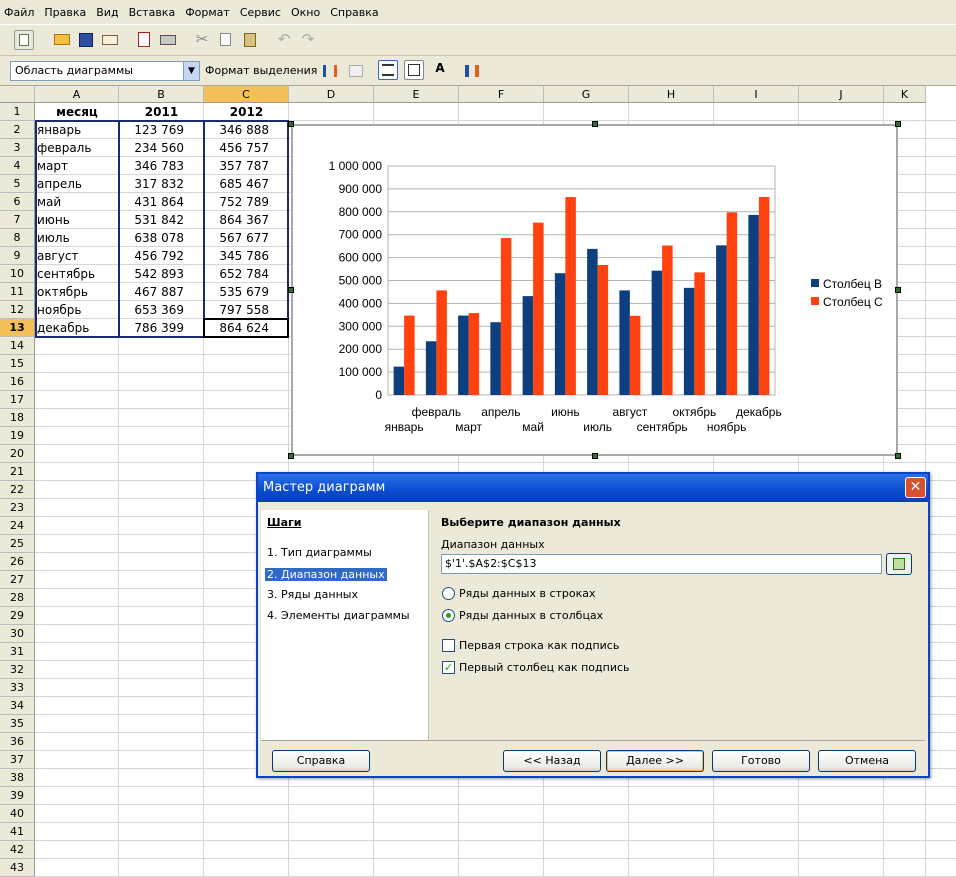  Describe the element at coordinates (17, 760) in the screenshot. I see `row-header: 37` at that location.